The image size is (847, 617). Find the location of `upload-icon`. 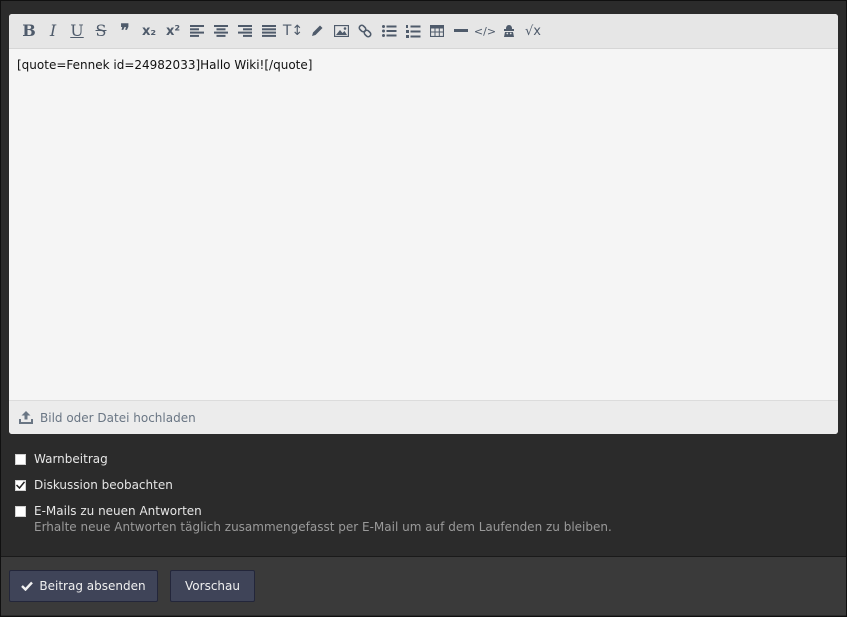

upload-icon is located at coordinates (26, 417).